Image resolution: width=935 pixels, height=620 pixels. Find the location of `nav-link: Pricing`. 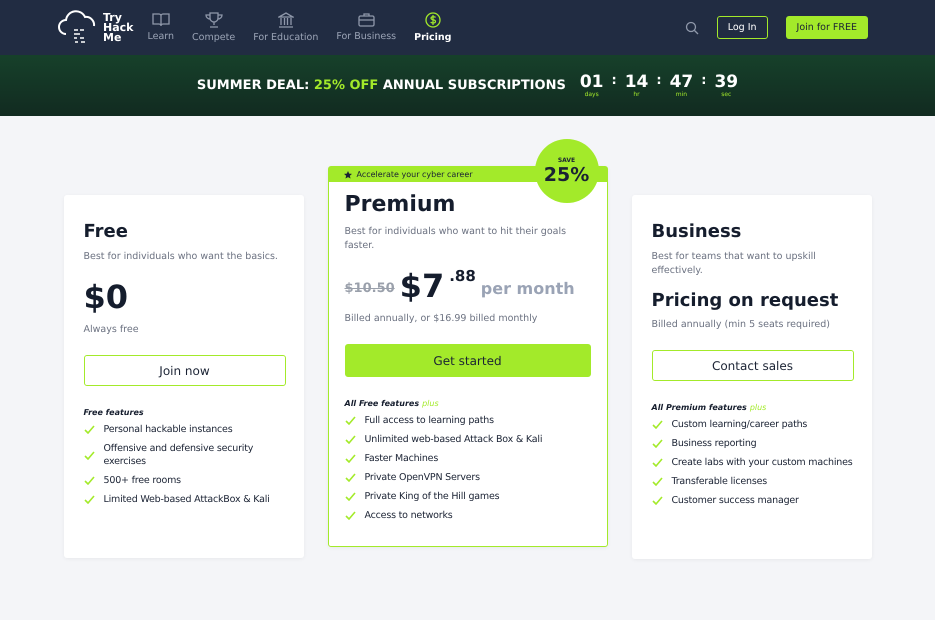

nav-link: Pricing is located at coordinates (433, 27).